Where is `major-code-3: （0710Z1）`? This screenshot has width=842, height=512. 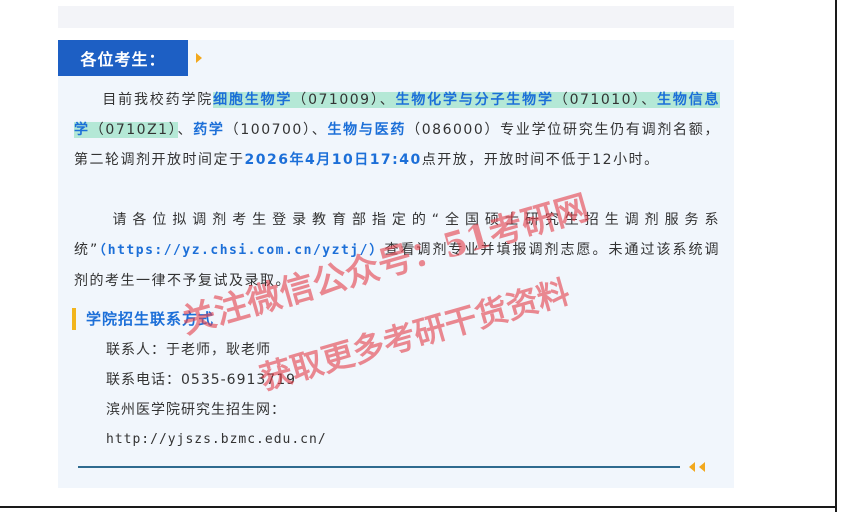 major-code-3: （0710Z1） is located at coordinates (133, 130).